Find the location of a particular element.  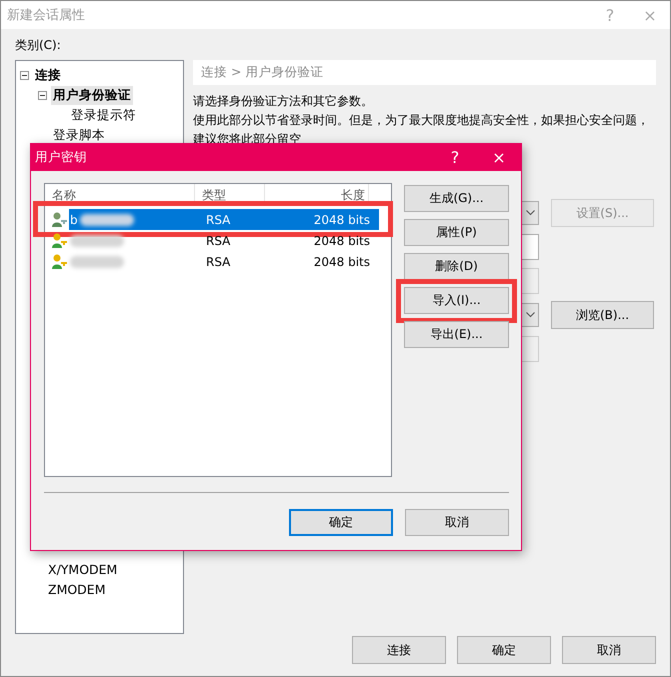

key-action-button: 删除(D) is located at coordinates (456, 266).